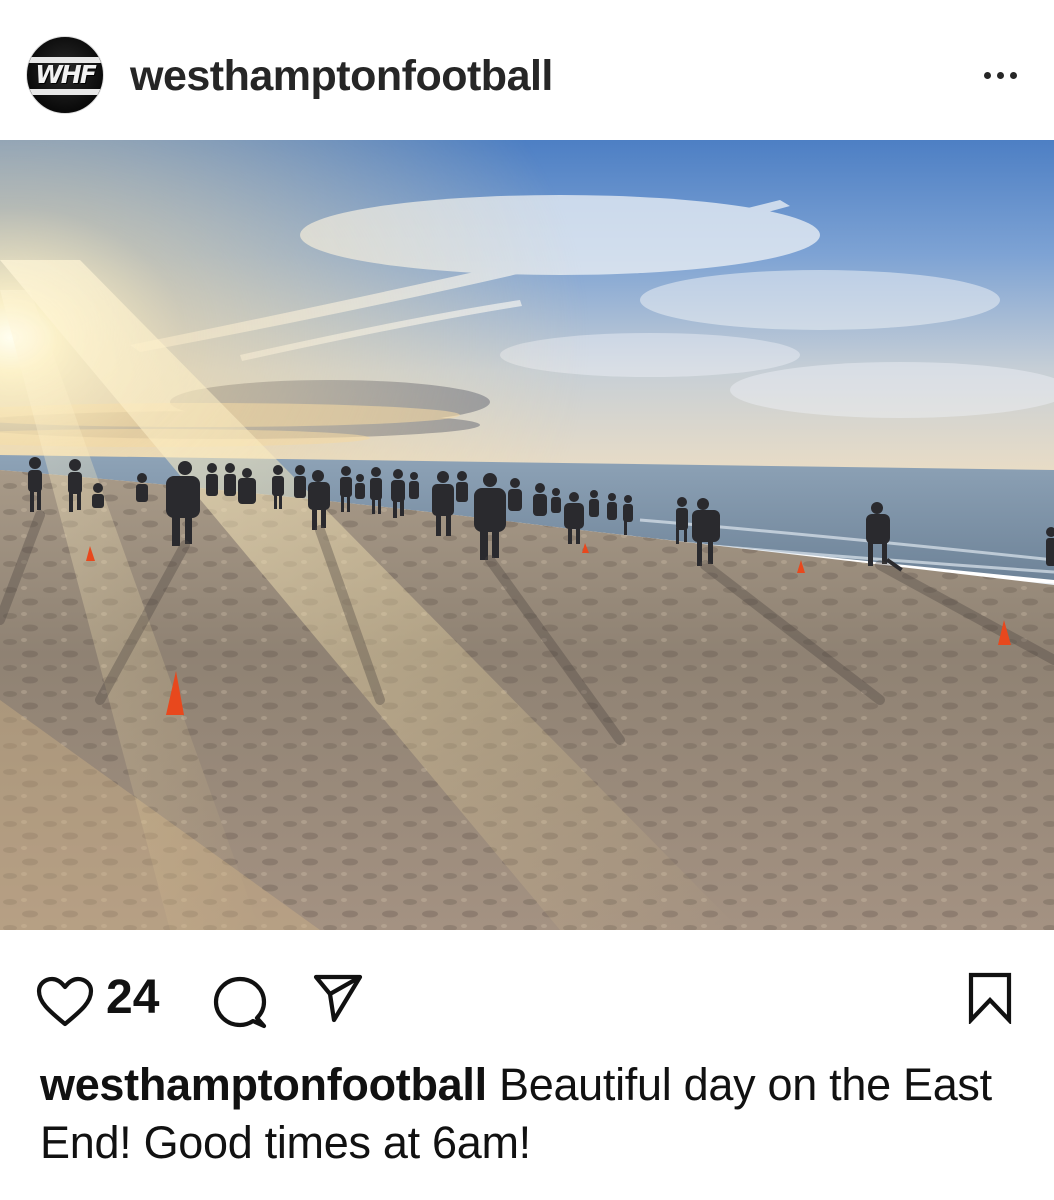 The height and width of the screenshot is (1200, 1054). I want to click on avatar-logo-text: WHF, so click(66, 74).